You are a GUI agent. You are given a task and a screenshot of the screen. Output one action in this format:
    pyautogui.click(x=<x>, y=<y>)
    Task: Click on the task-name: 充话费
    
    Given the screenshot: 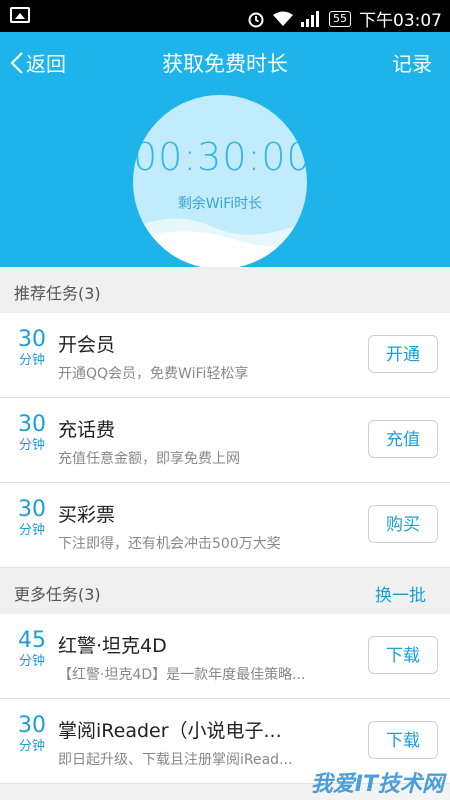 What is the action you would take?
    pyautogui.click(x=87, y=430)
    